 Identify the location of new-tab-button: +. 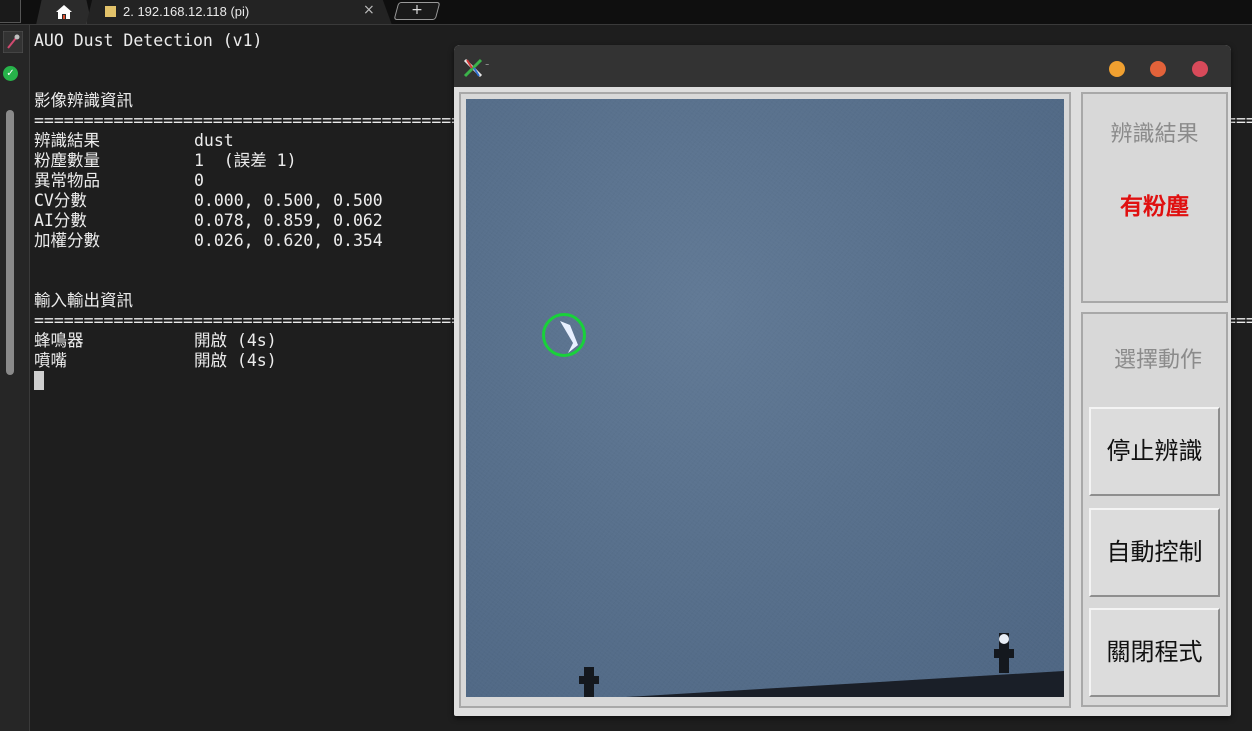
(417, 11).